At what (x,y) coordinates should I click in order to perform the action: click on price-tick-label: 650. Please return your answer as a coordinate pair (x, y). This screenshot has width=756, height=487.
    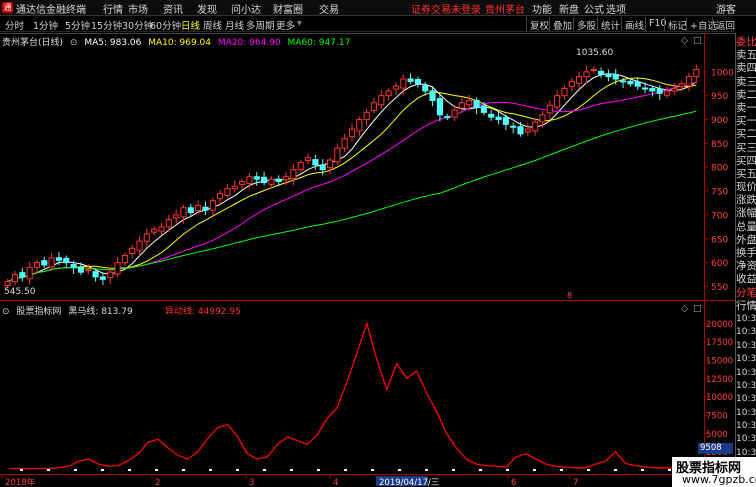
    Looking at the image, I should click on (719, 240).